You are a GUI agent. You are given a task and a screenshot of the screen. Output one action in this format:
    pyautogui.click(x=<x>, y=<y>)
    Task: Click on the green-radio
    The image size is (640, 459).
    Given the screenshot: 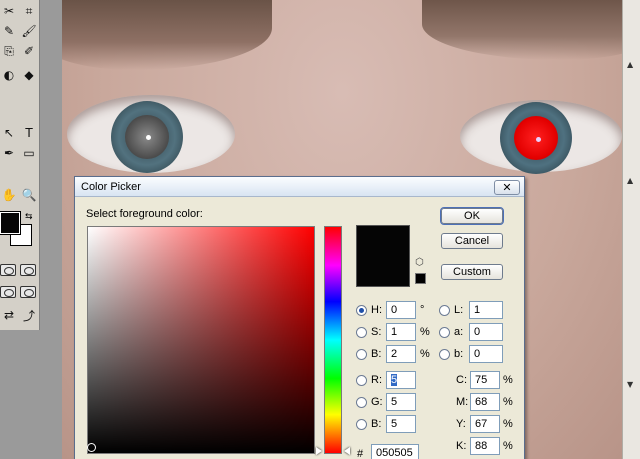 What is the action you would take?
    pyautogui.click(x=361, y=402)
    